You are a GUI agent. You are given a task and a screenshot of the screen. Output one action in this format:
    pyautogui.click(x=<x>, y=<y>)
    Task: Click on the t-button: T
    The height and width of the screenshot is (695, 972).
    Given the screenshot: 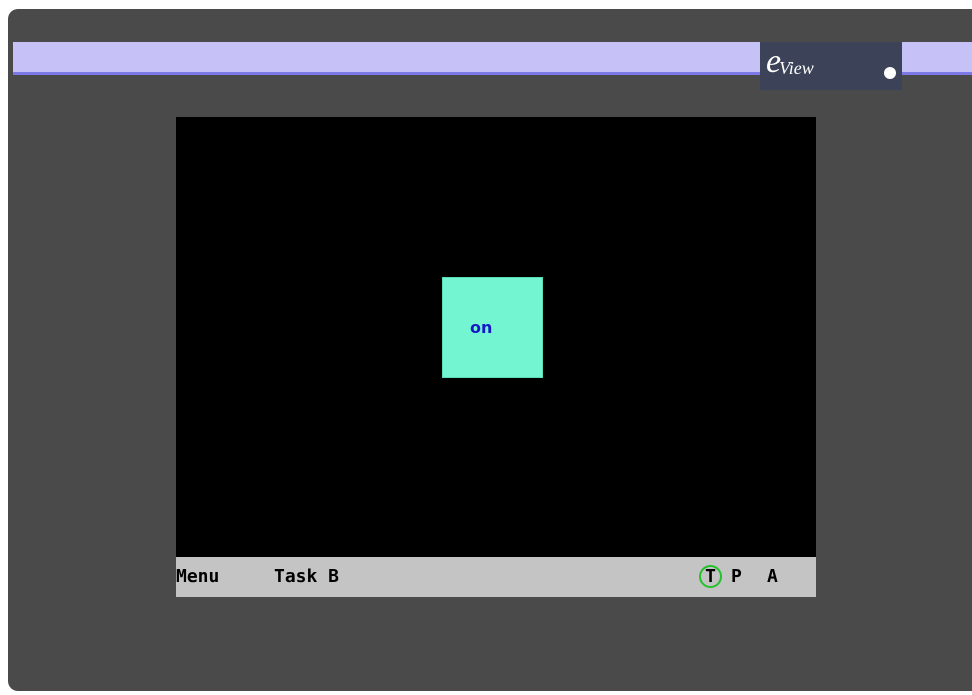 What is the action you would take?
    pyautogui.click(x=710, y=576)
    